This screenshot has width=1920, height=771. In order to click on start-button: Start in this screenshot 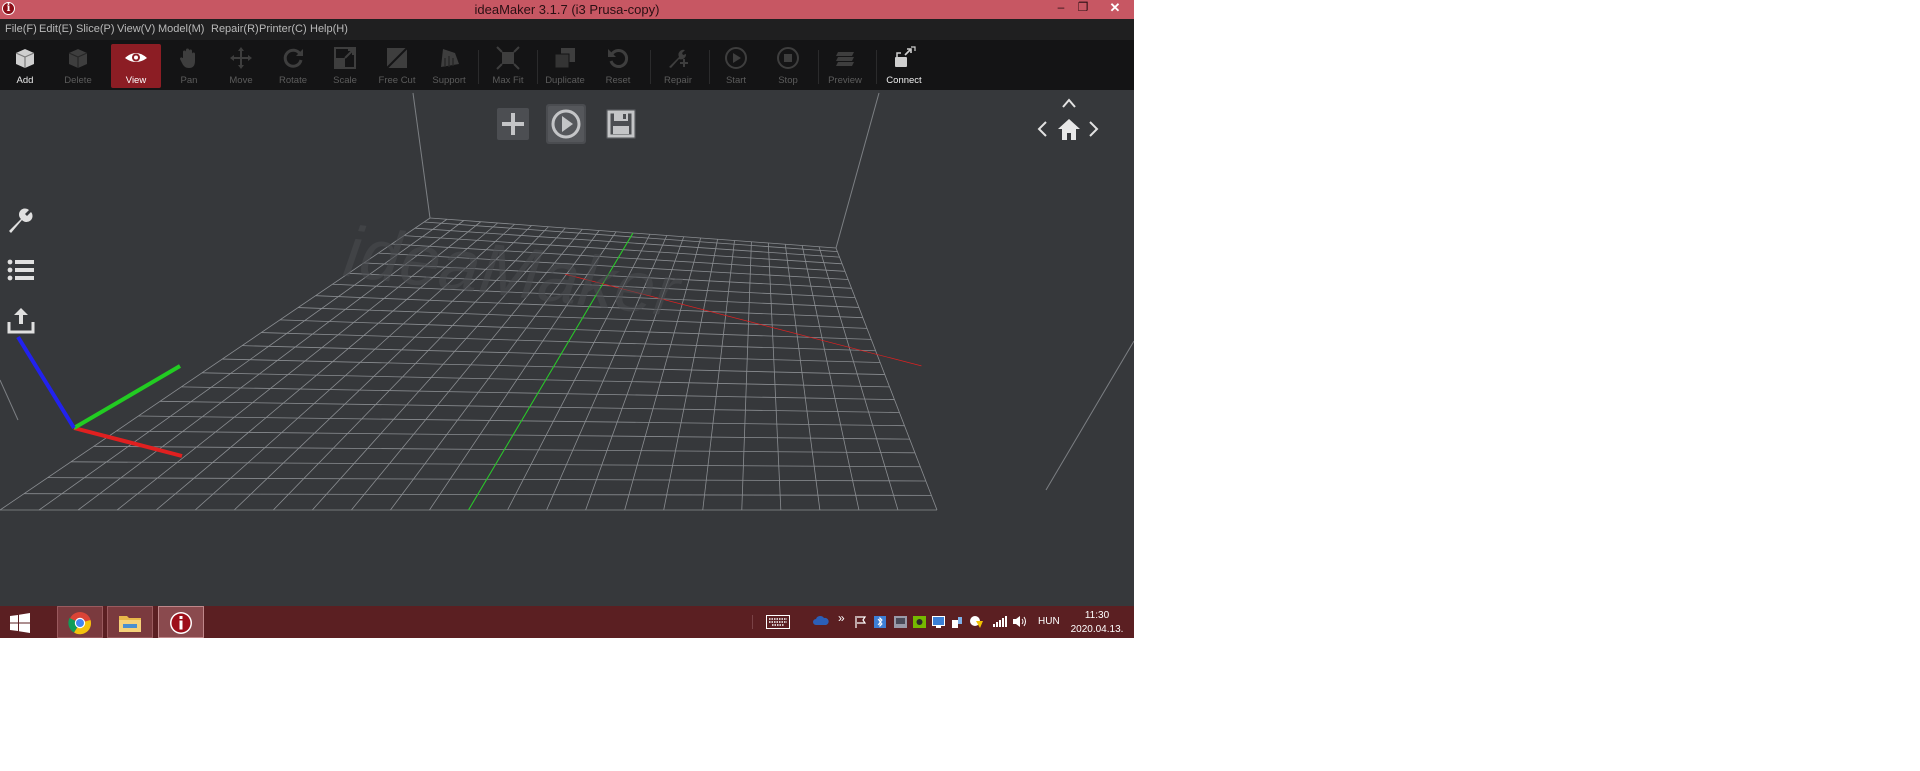, I will do `click(736, 66)`.